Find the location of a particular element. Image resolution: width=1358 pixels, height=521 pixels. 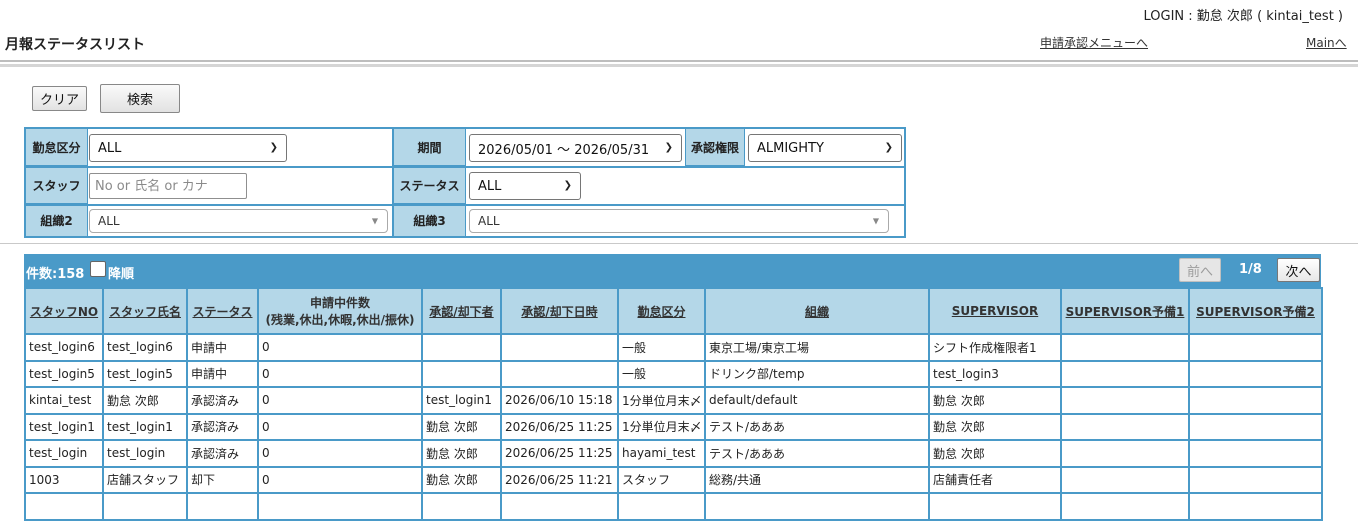

sort-link: 承認/却下日時 is located at coordinates (559, 312).